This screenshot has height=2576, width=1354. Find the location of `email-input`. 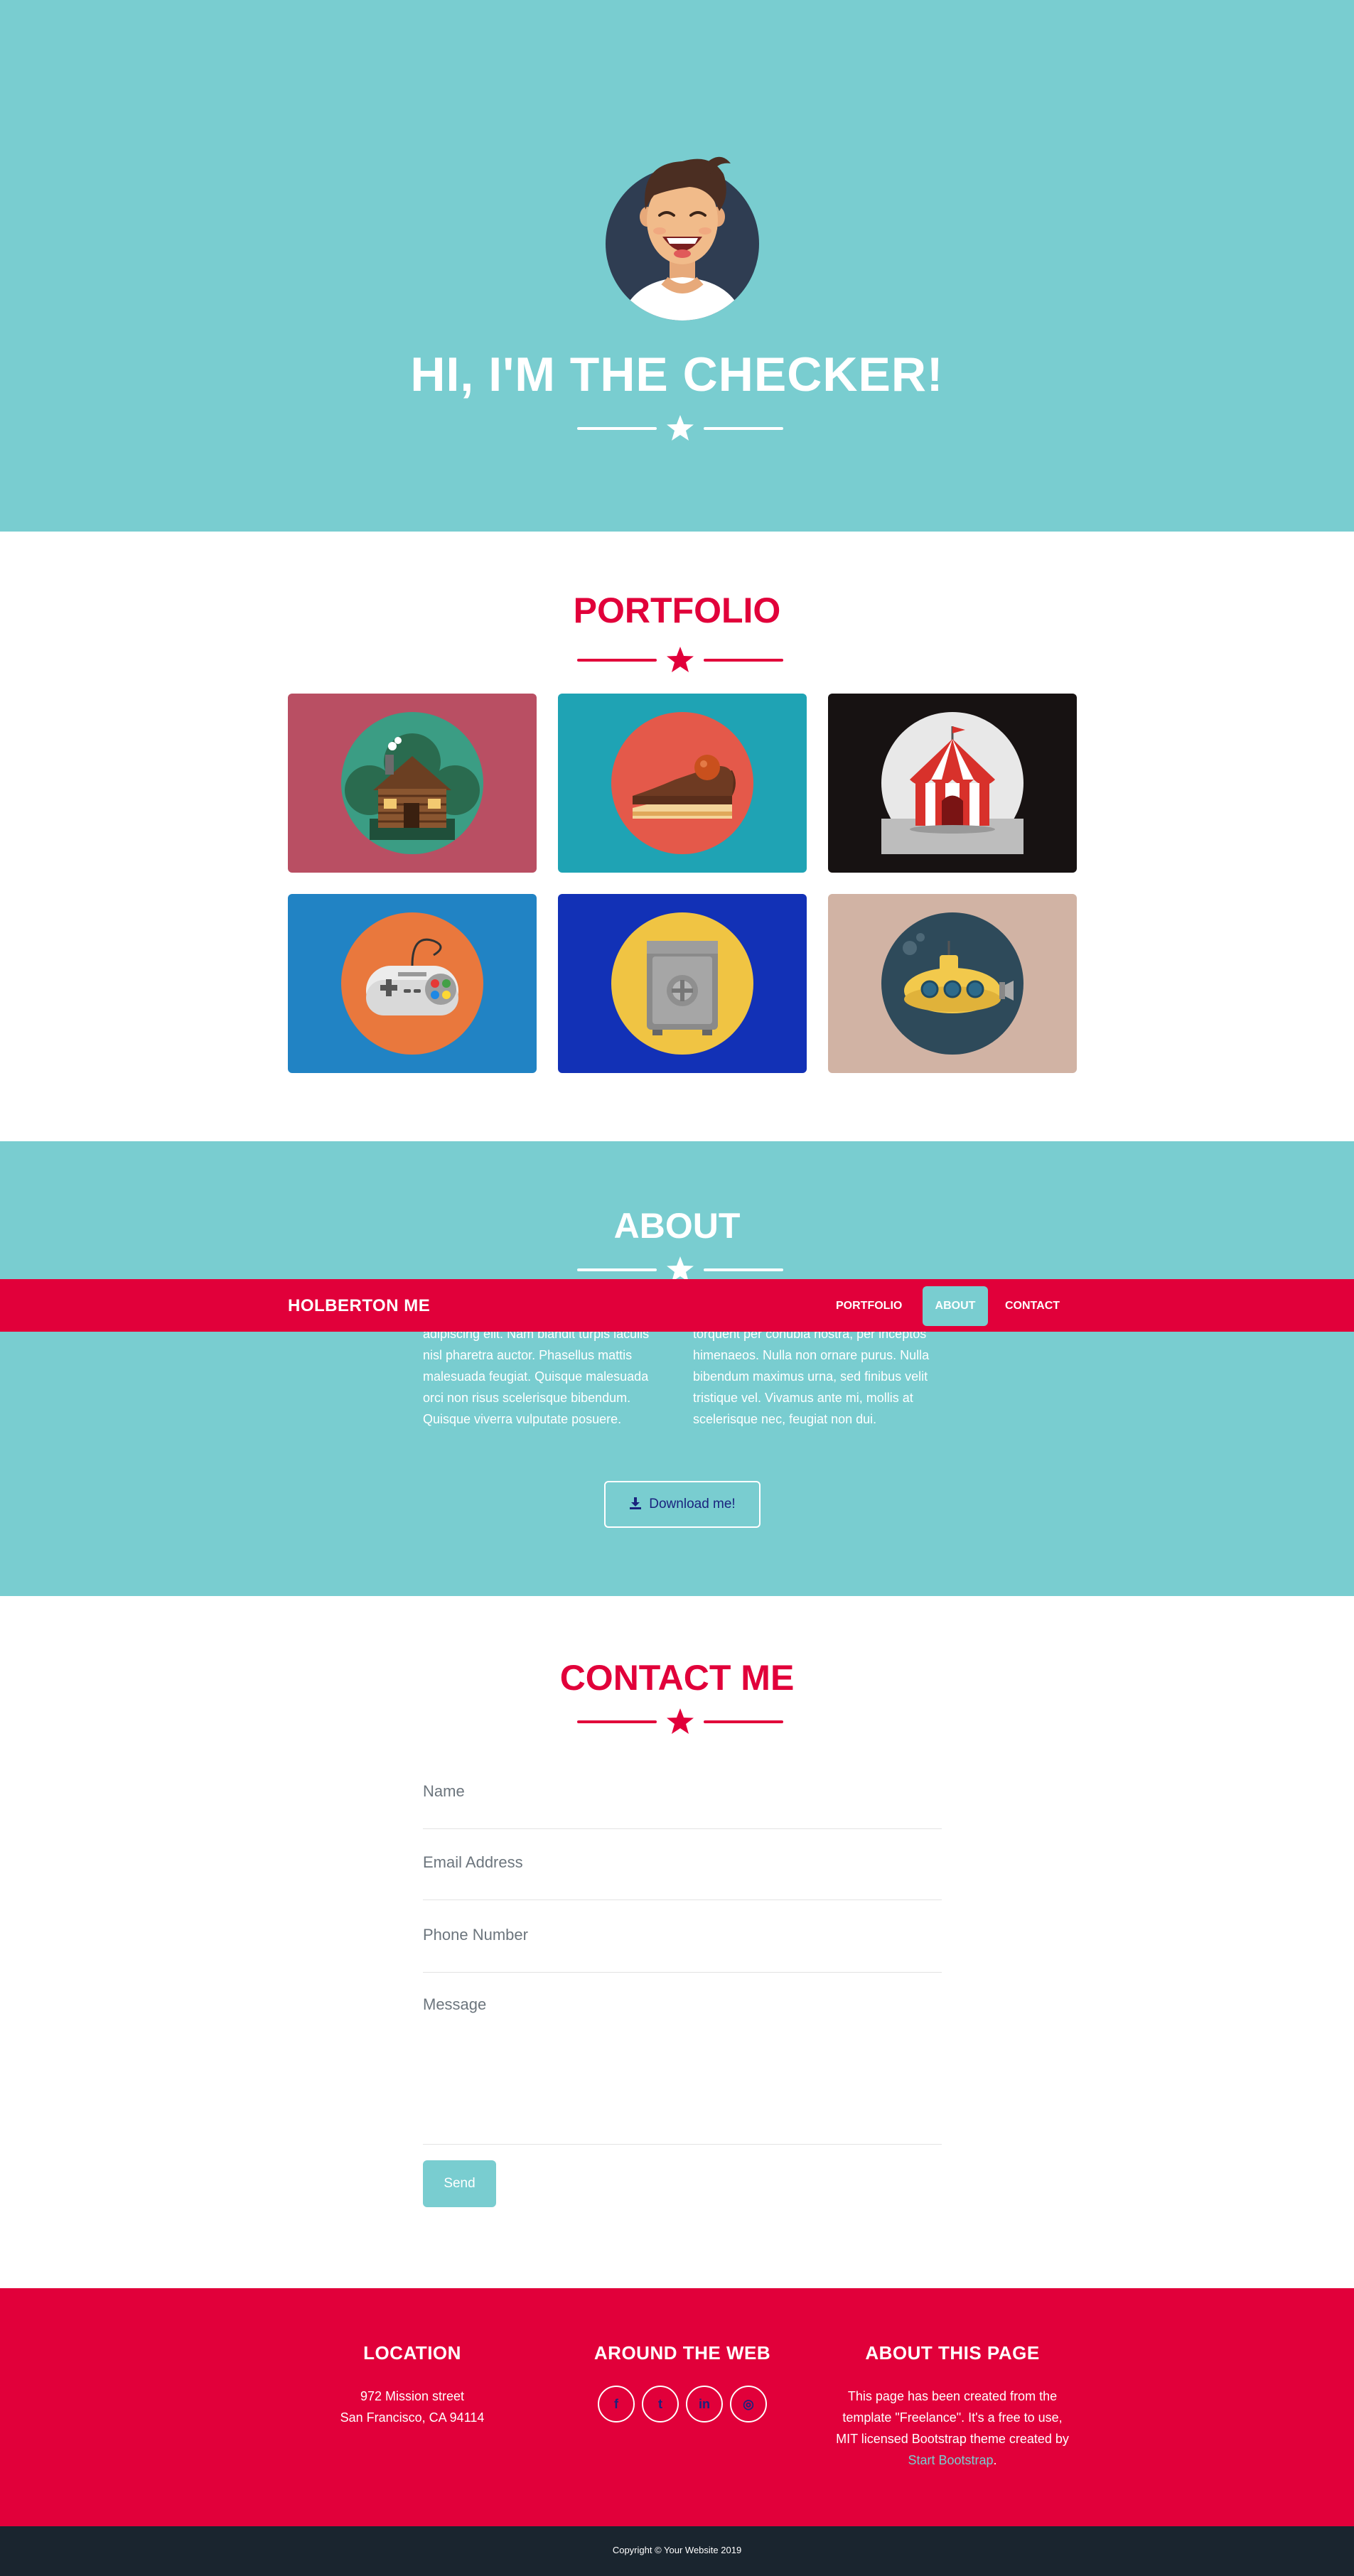

email-input is located at coordinates (682, 1863).